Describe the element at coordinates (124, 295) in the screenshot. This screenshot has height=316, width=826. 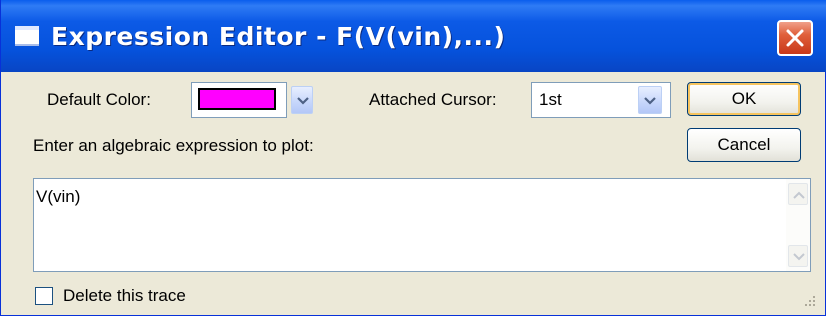
I see `delete-trace-label: Delete this trace` at that location.